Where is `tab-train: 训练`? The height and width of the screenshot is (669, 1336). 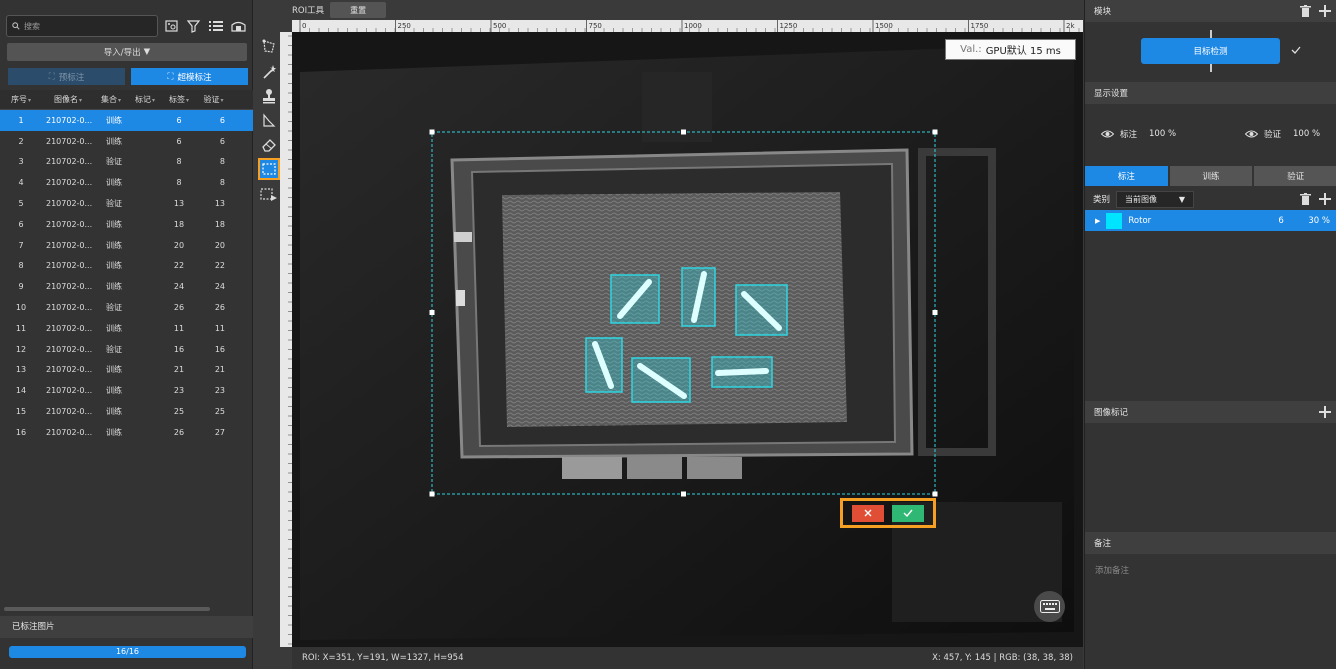
tab-train: 训练 is located at coordinates (1211, 176).